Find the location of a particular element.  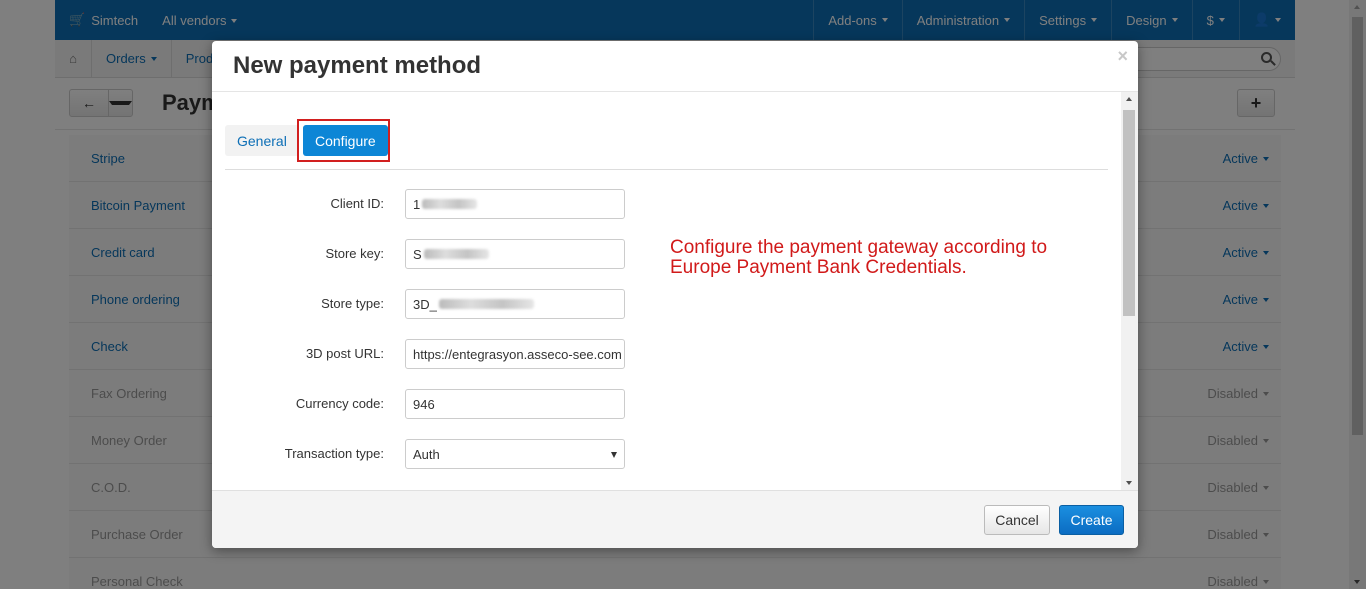

scroll-down-icon is located at coordinates (1129, 483).